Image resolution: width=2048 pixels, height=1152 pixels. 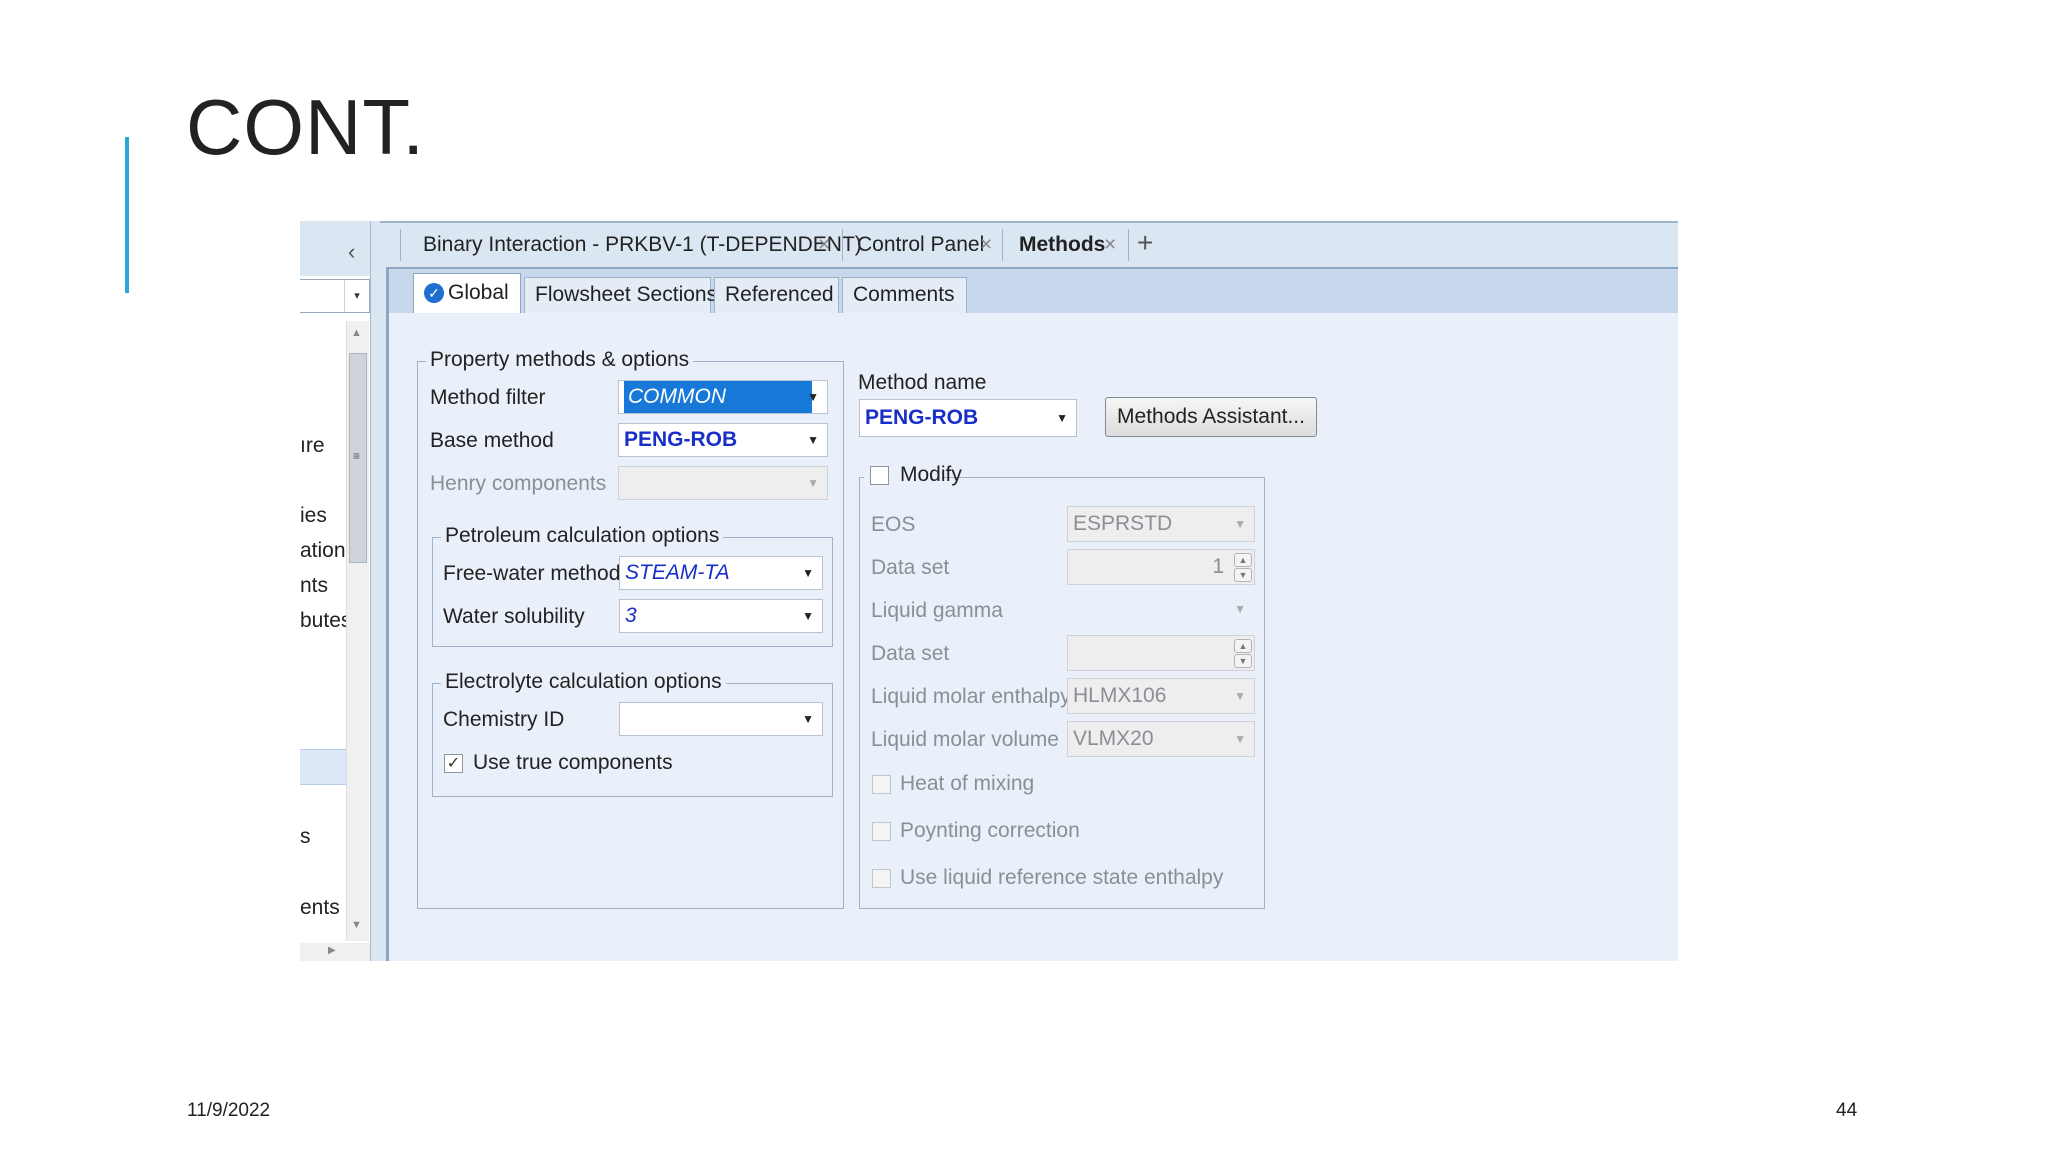 I want to click on eos-value: ESPRSTD, so click(x=1123, y=523).